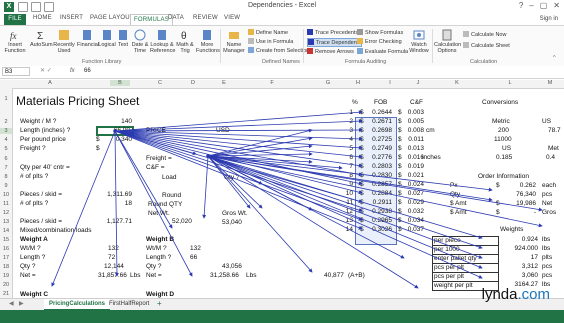 The width and height of the screenshot is (564, 323). Describe the element at coordinates (185, 41) in the screenshot. I see `math-trig-button: θ Math & Trig` at that location.